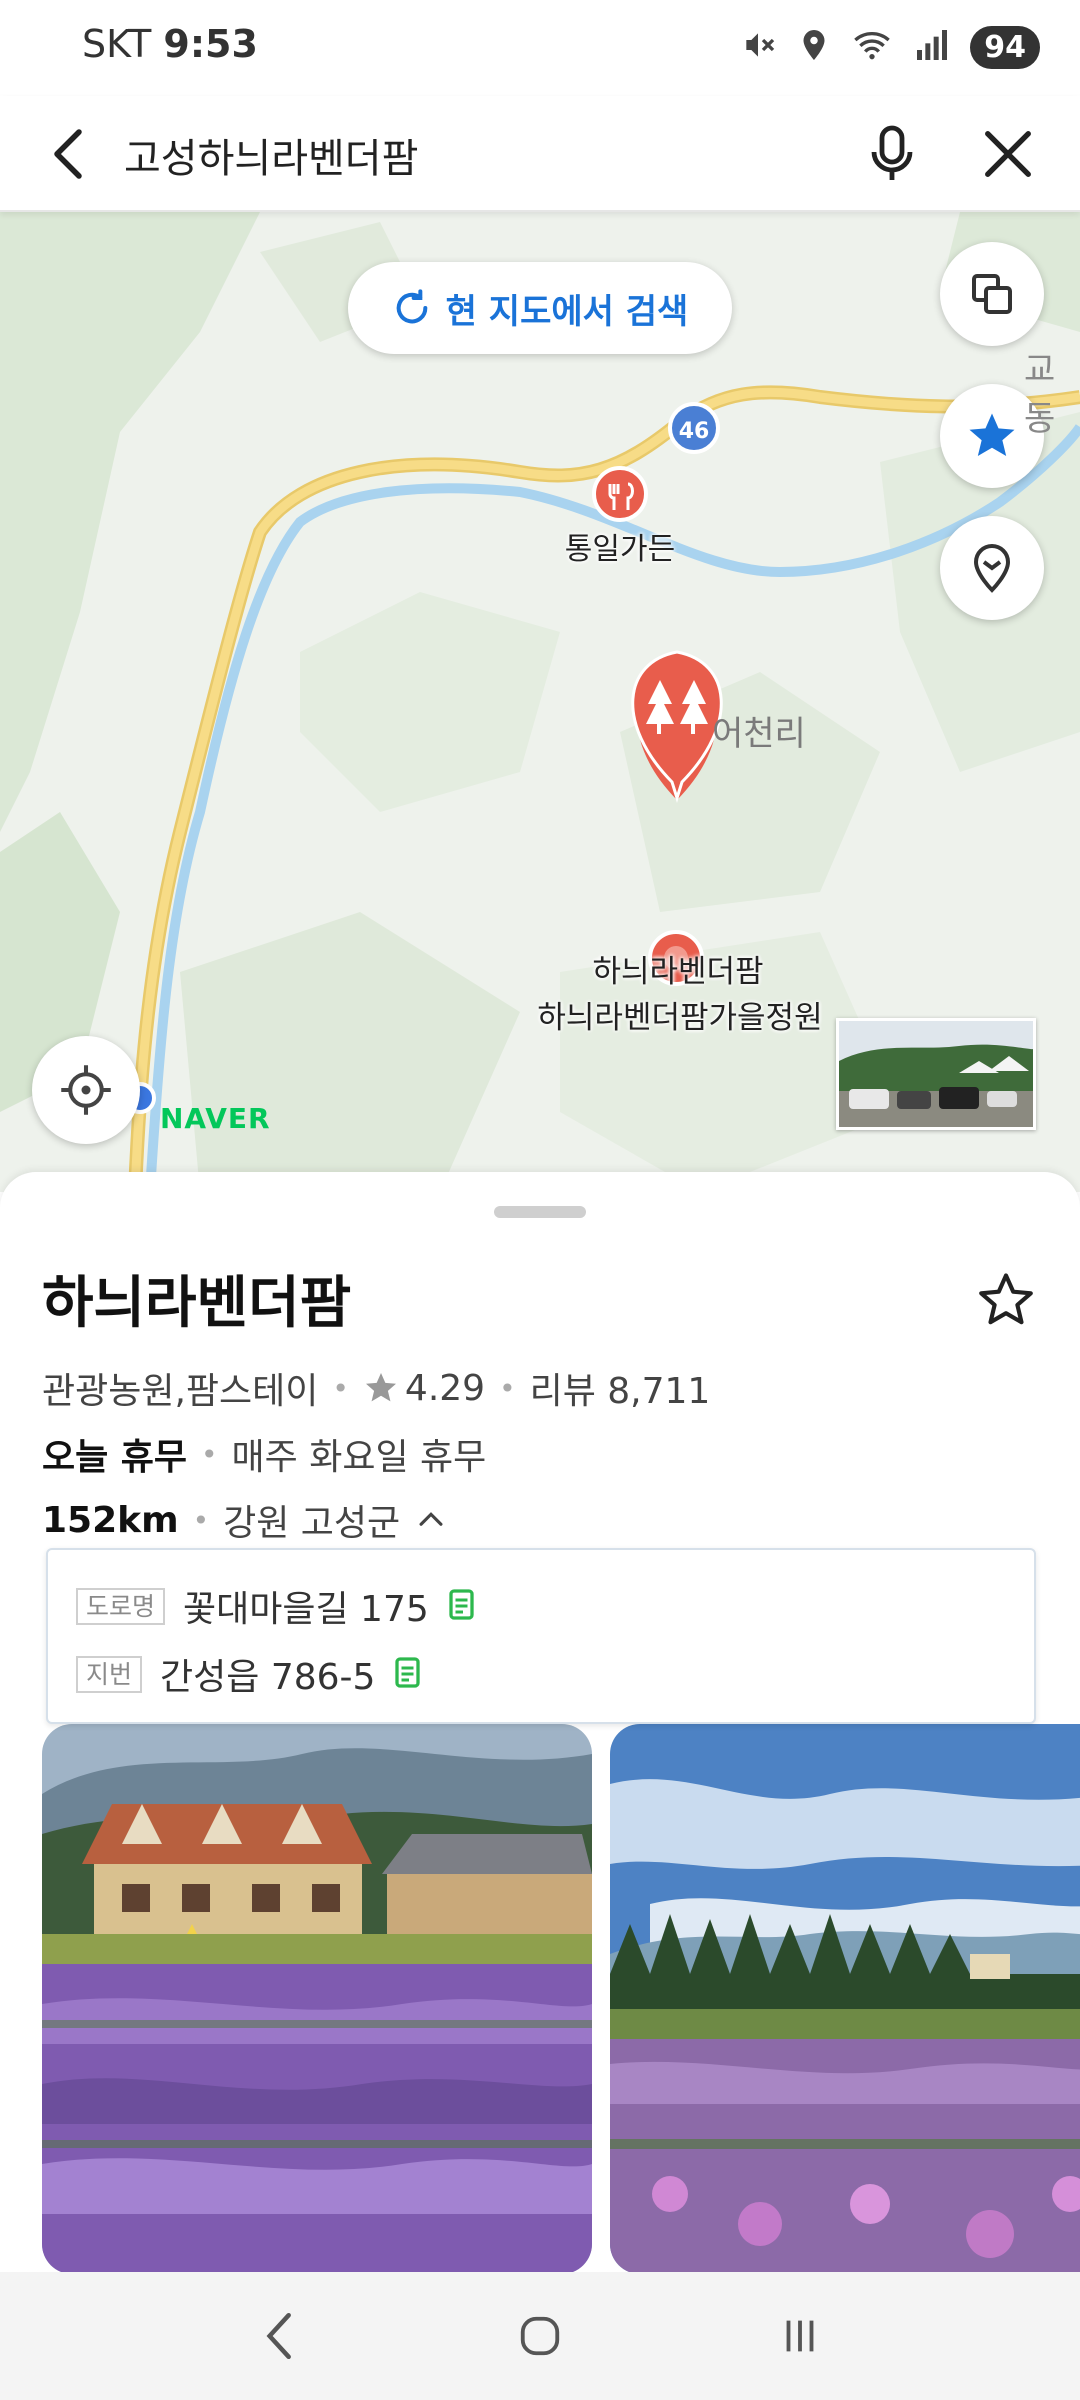 Image resolution: width=1080 pixels, height=2400 pixels. I want to click on wifi-icon, so click(872, 47).